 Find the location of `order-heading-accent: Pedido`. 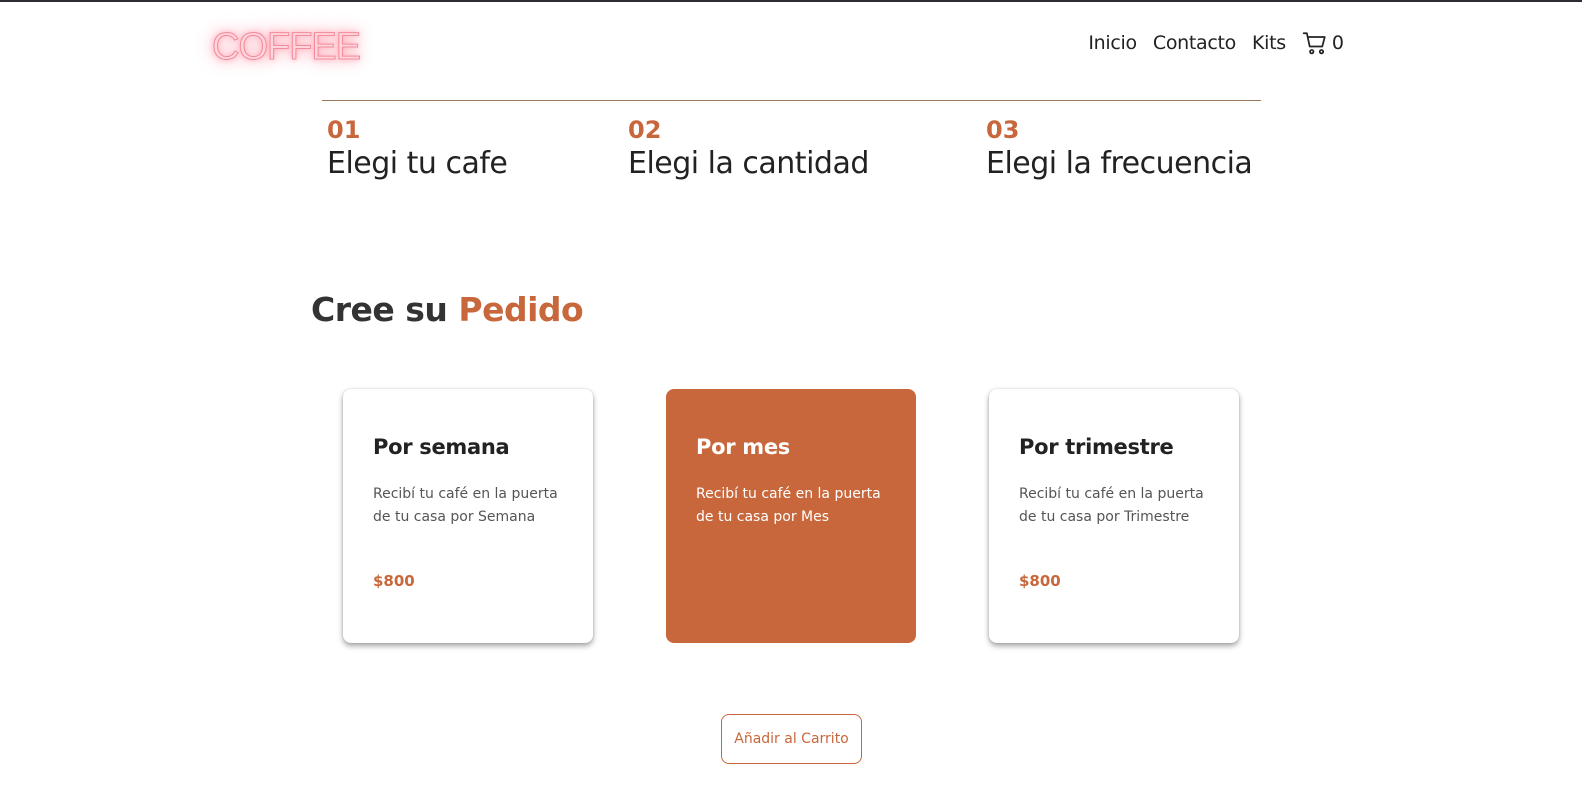

order-heading-accent: Pedido is located at coordinates (521, 309).